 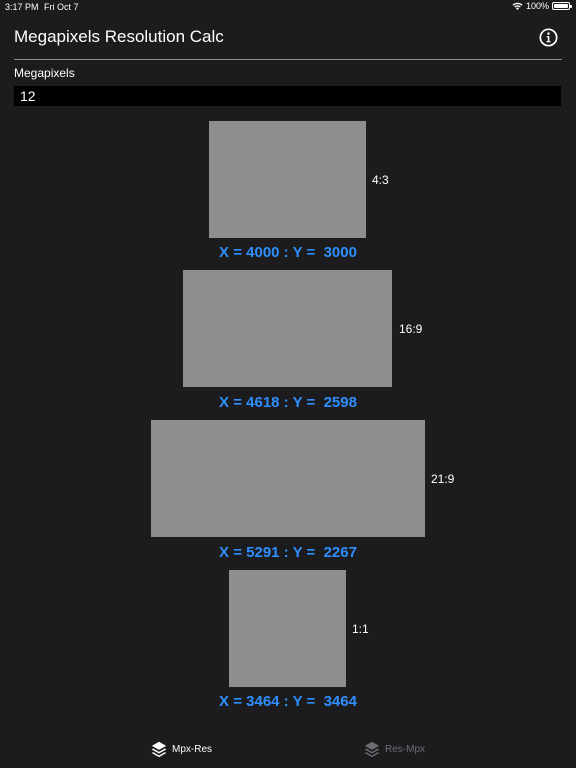 What do you see at coordinates (517, 6) in the screenshot?
I see `wifi-icon` at bounding box center [517, 6].